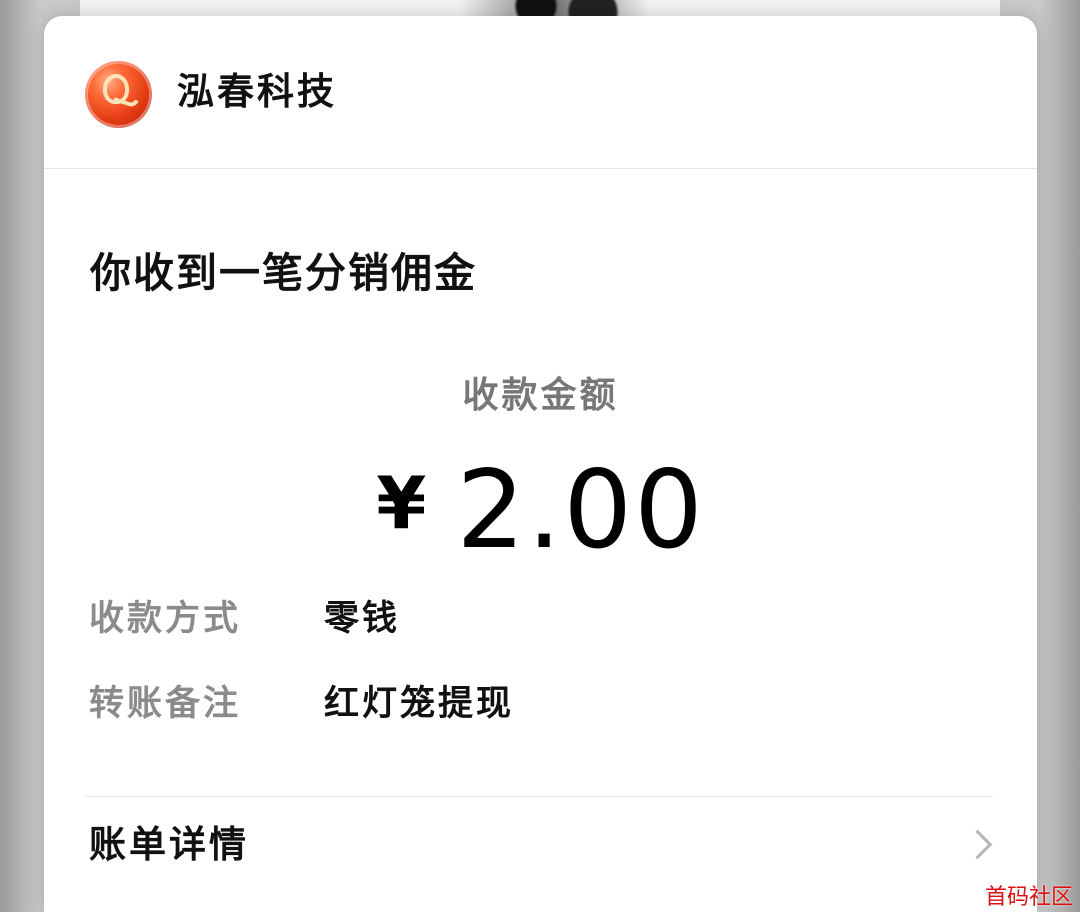  I want to click on currency-symbol: ¥, so click(401, 503).